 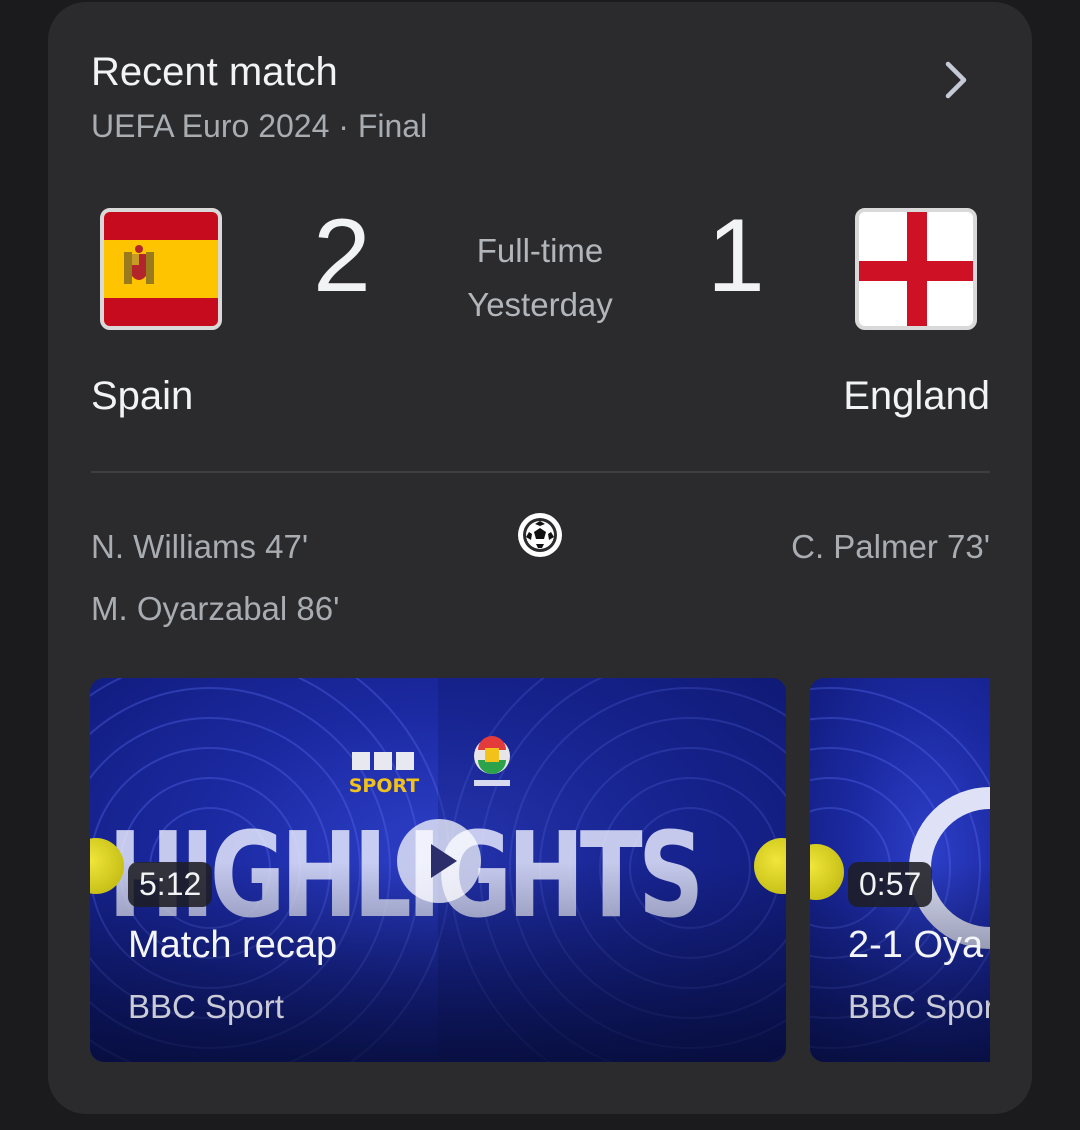 What do you see at coordinates (259, 126) in the screenshot?
I see `competition-subtitle: UEFA Euro 2024 · Final` at bounding box center [259, 126].